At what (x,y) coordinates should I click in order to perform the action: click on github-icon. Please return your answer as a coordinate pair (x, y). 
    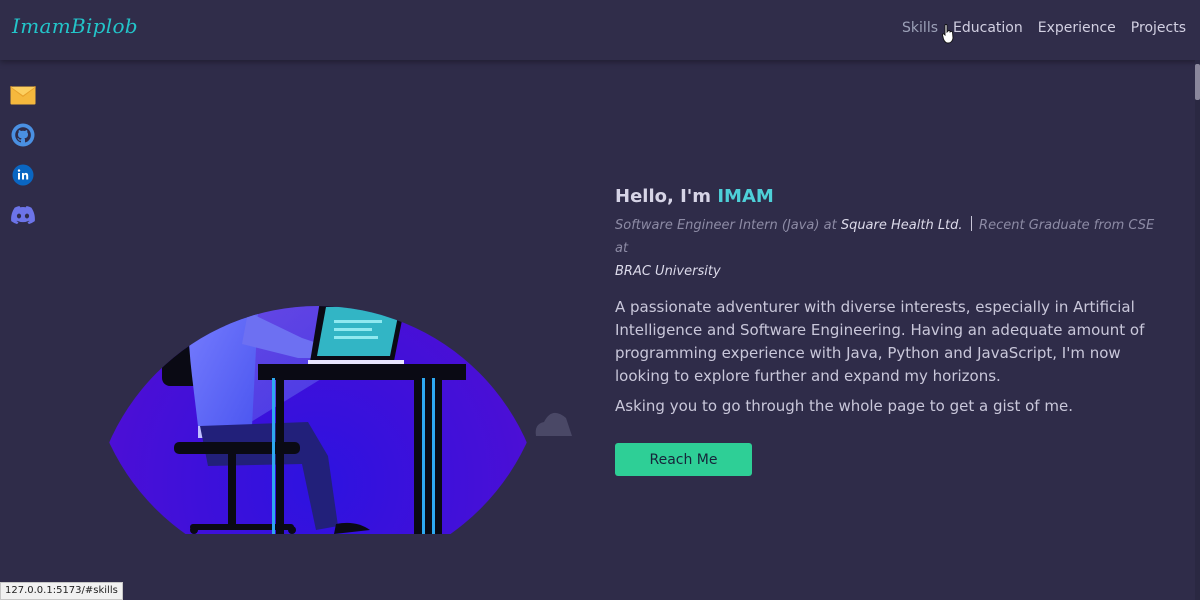
    Looking at the image, I should click on (23, 135).